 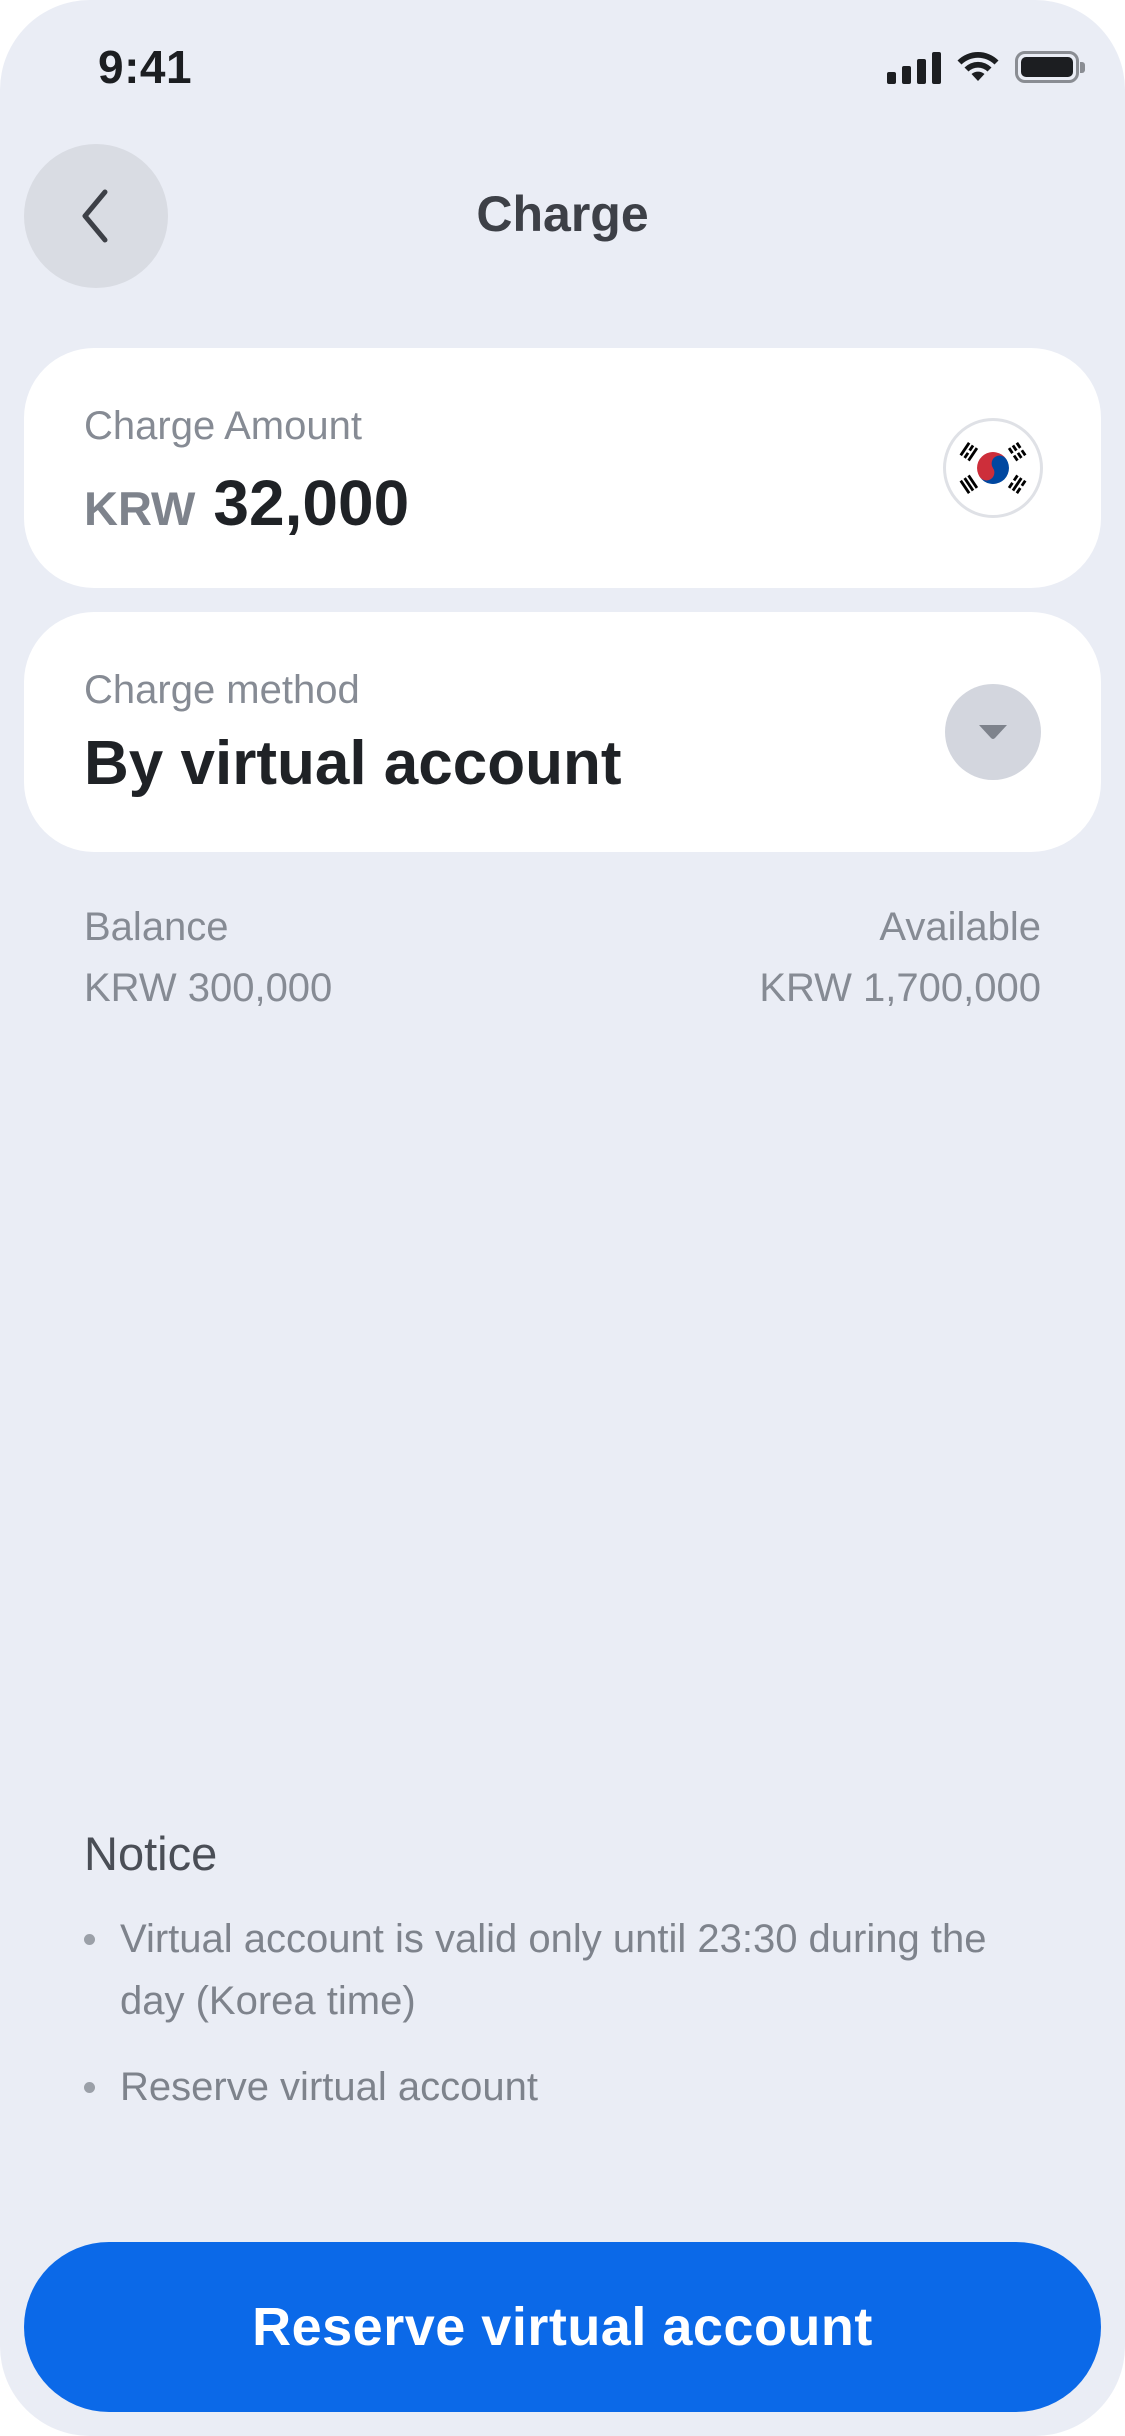 I want to click on charge-method-card: Charge method By virtual account, so click(x=562, y=732).